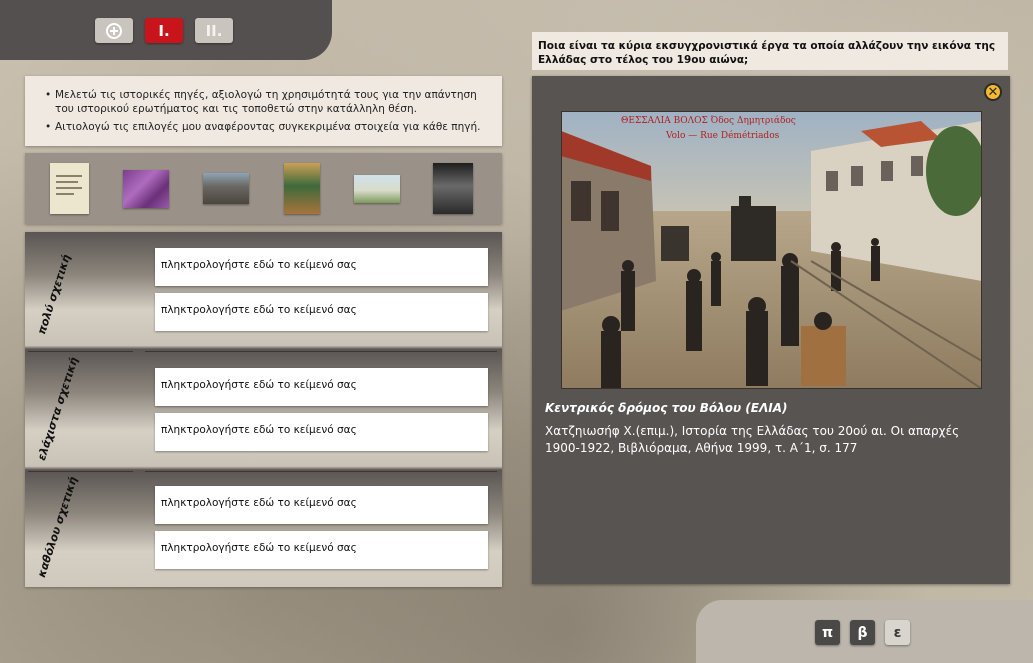 This screenshot has height=663, width=1033. What do you see at coordinates (58, 409) in the screenshot?
I see `category-label-slightly-relevant: ελάχιστα σχετική` at bounding box center [58, 409].